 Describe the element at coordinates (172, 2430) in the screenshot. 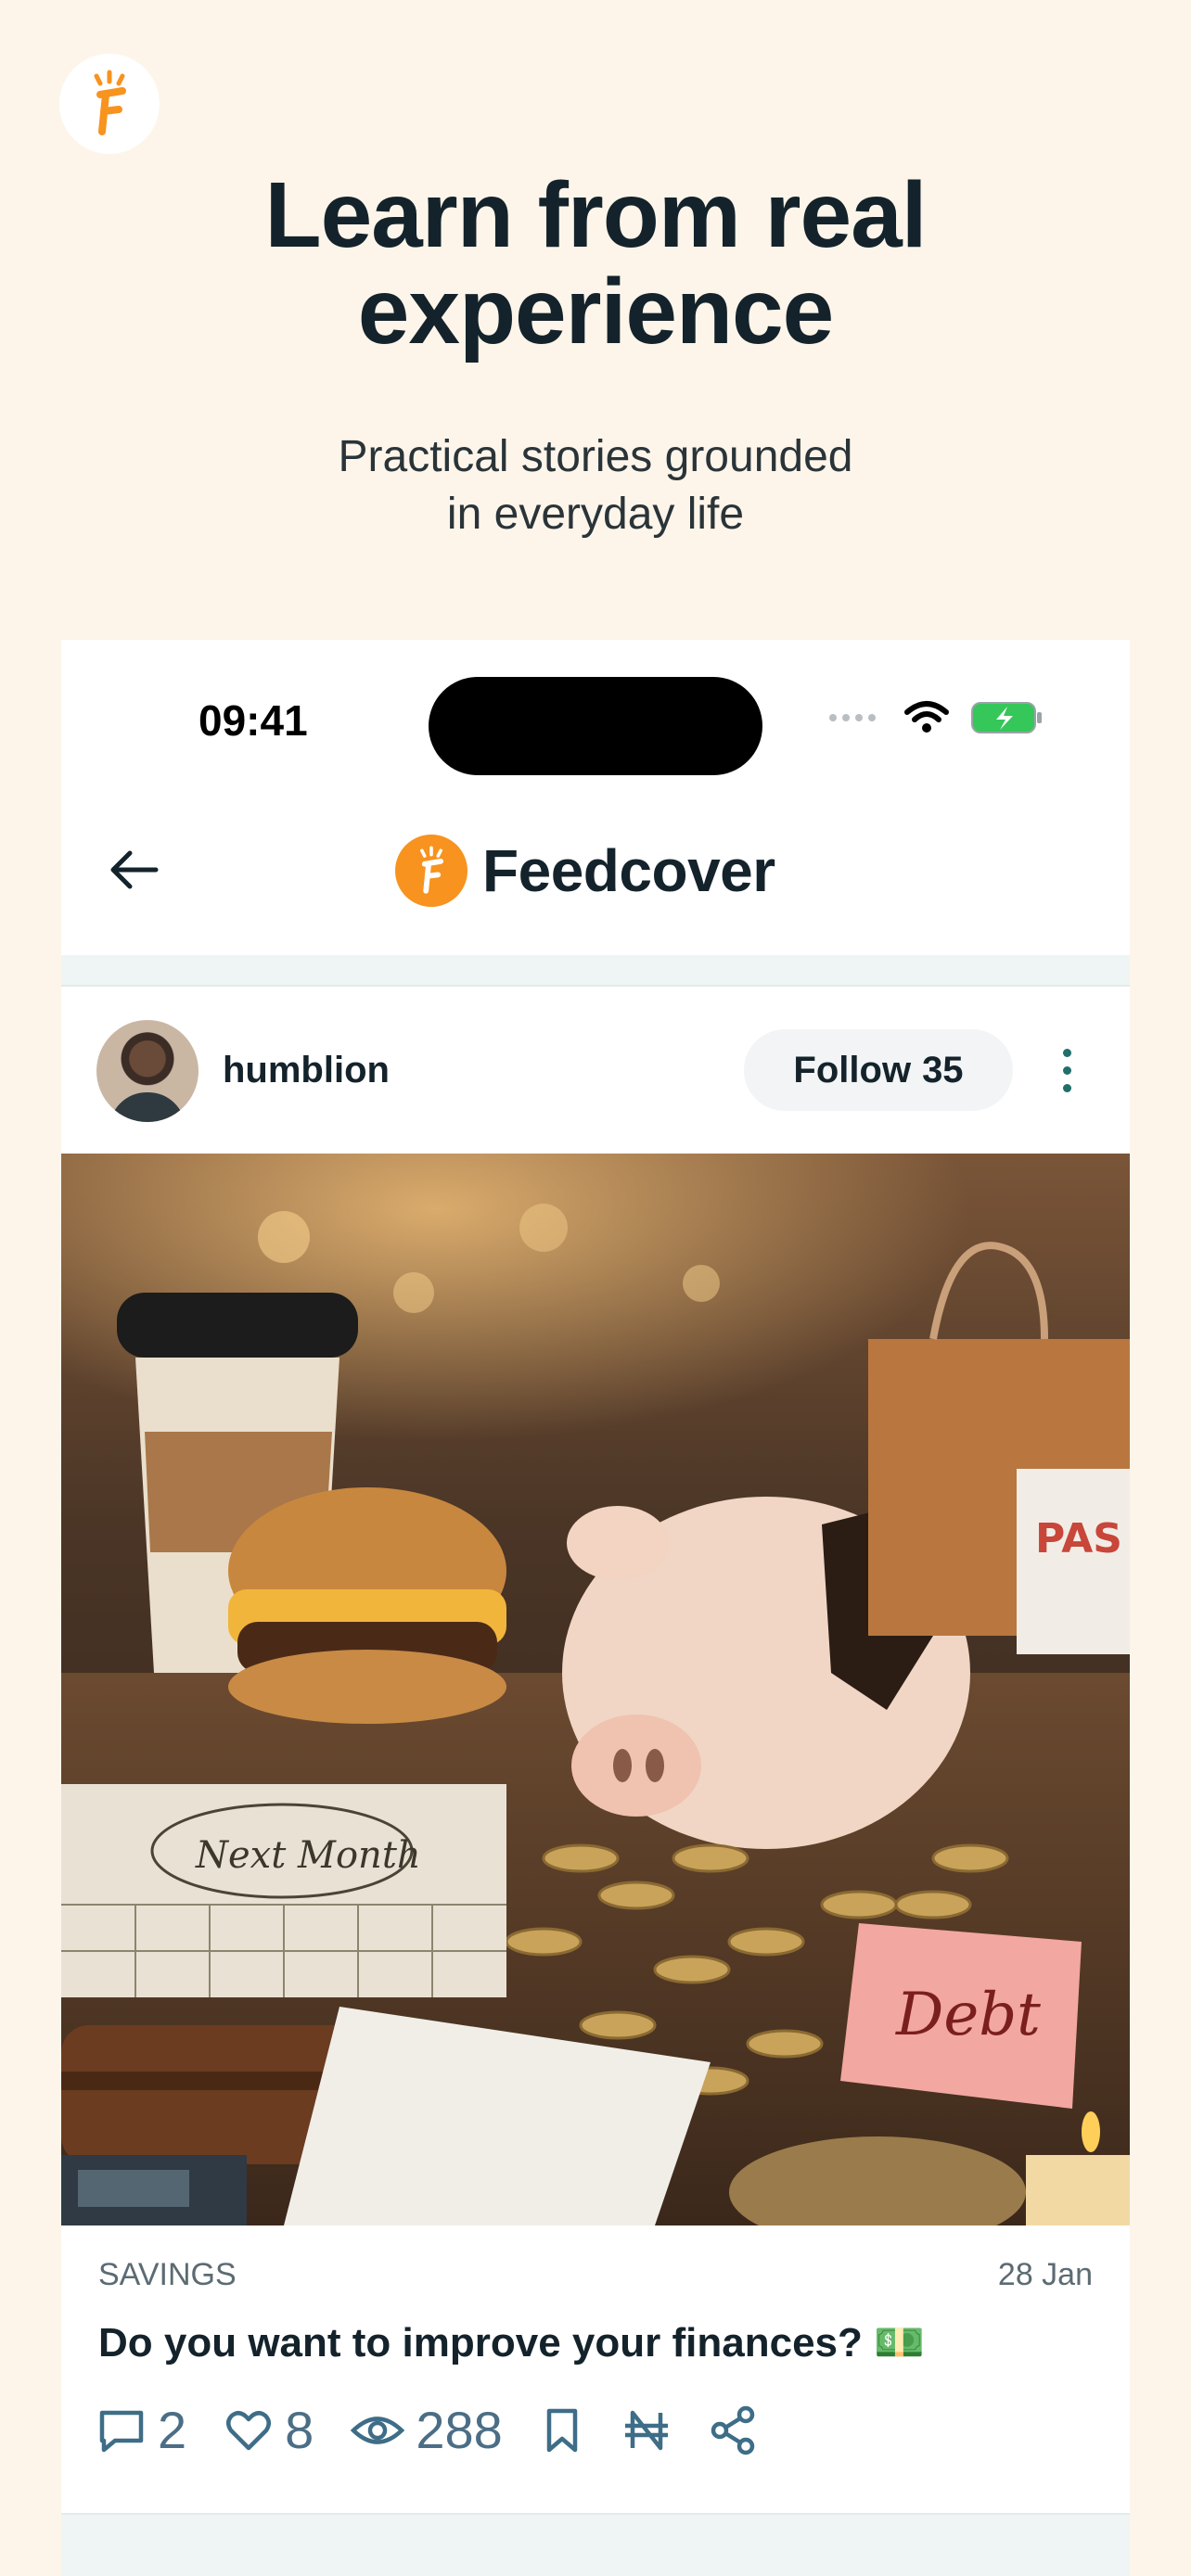

I see `comment-count: 2` at that location.